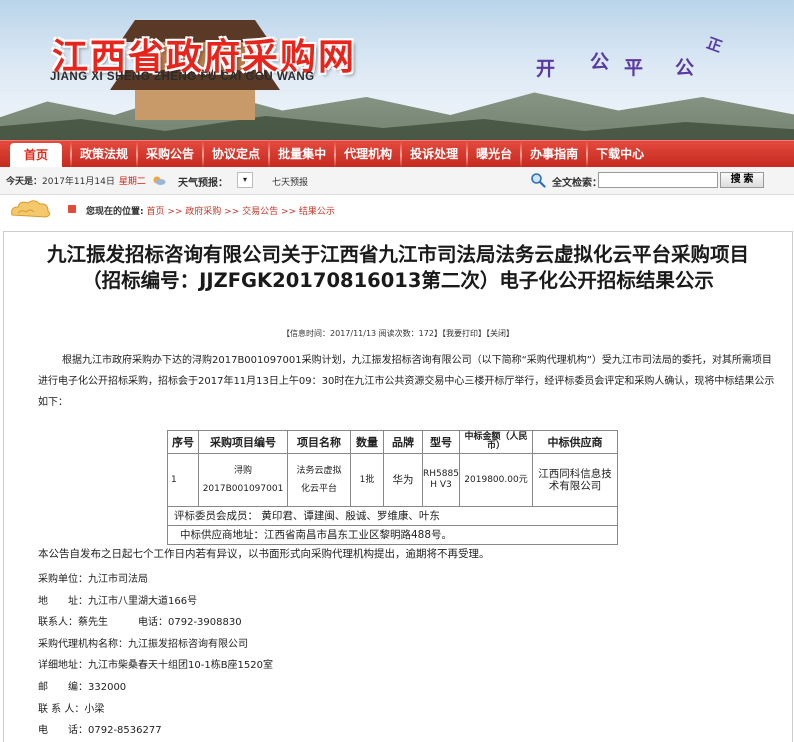 The height and width of the screenshot is (742, 794). What do you see at coordinates (243, 480) in the screenshot?
I see `cell-code: 浔购 2017B001097001` at bounding box center [243, 480].